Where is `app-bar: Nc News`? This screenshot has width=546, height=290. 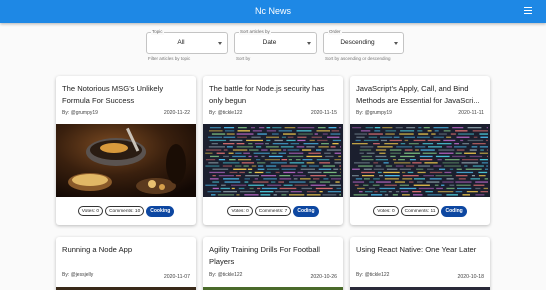
app-bar: Nc News is located at coordinates (273, 11).